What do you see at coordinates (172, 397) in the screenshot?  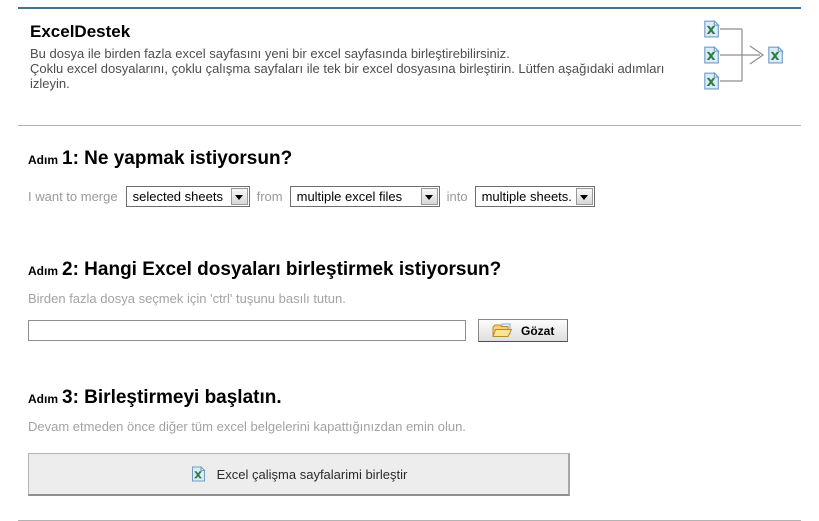 I see `step-3-title: 3: Birleştirmeyi başlatın.` at bounding box center [172, 397].